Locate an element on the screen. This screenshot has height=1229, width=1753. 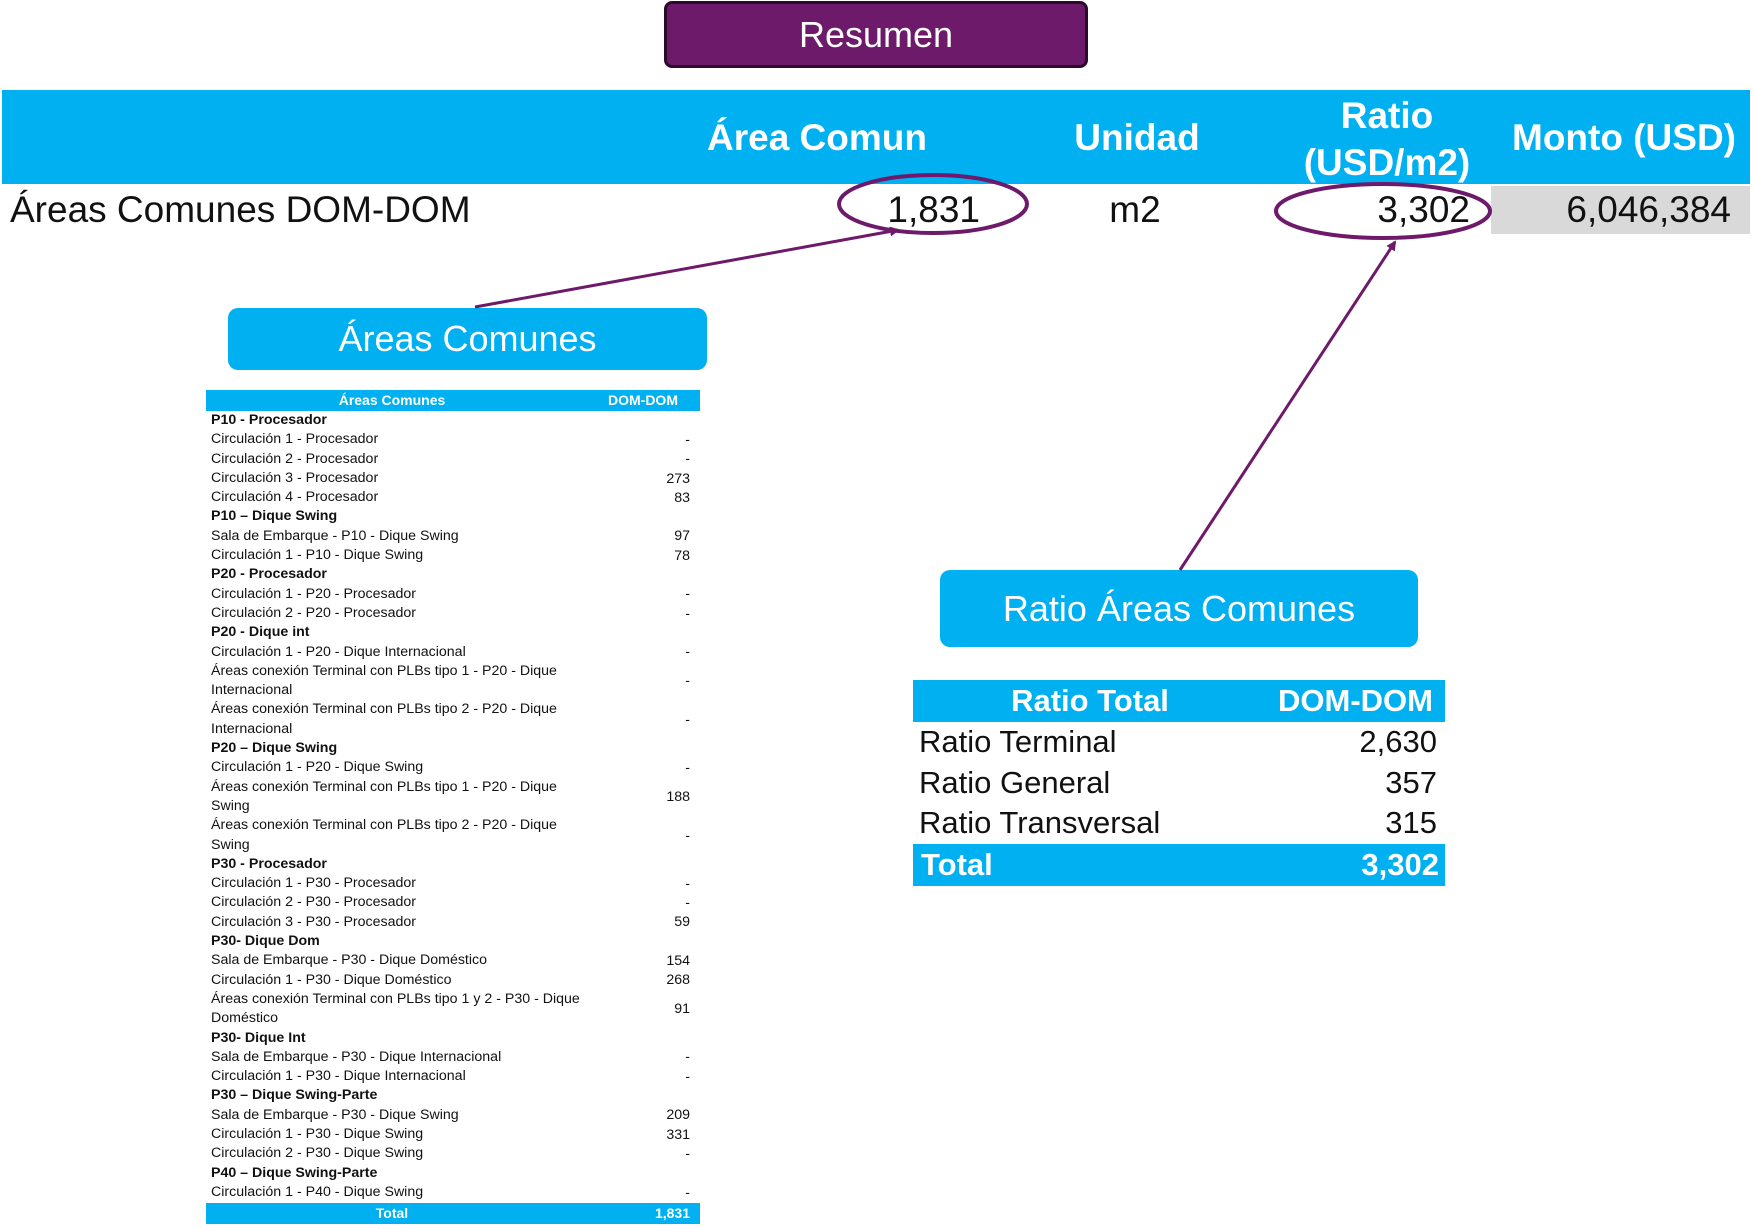
ratio-total-value: 3,302 is located at coordinates (1400, 864).